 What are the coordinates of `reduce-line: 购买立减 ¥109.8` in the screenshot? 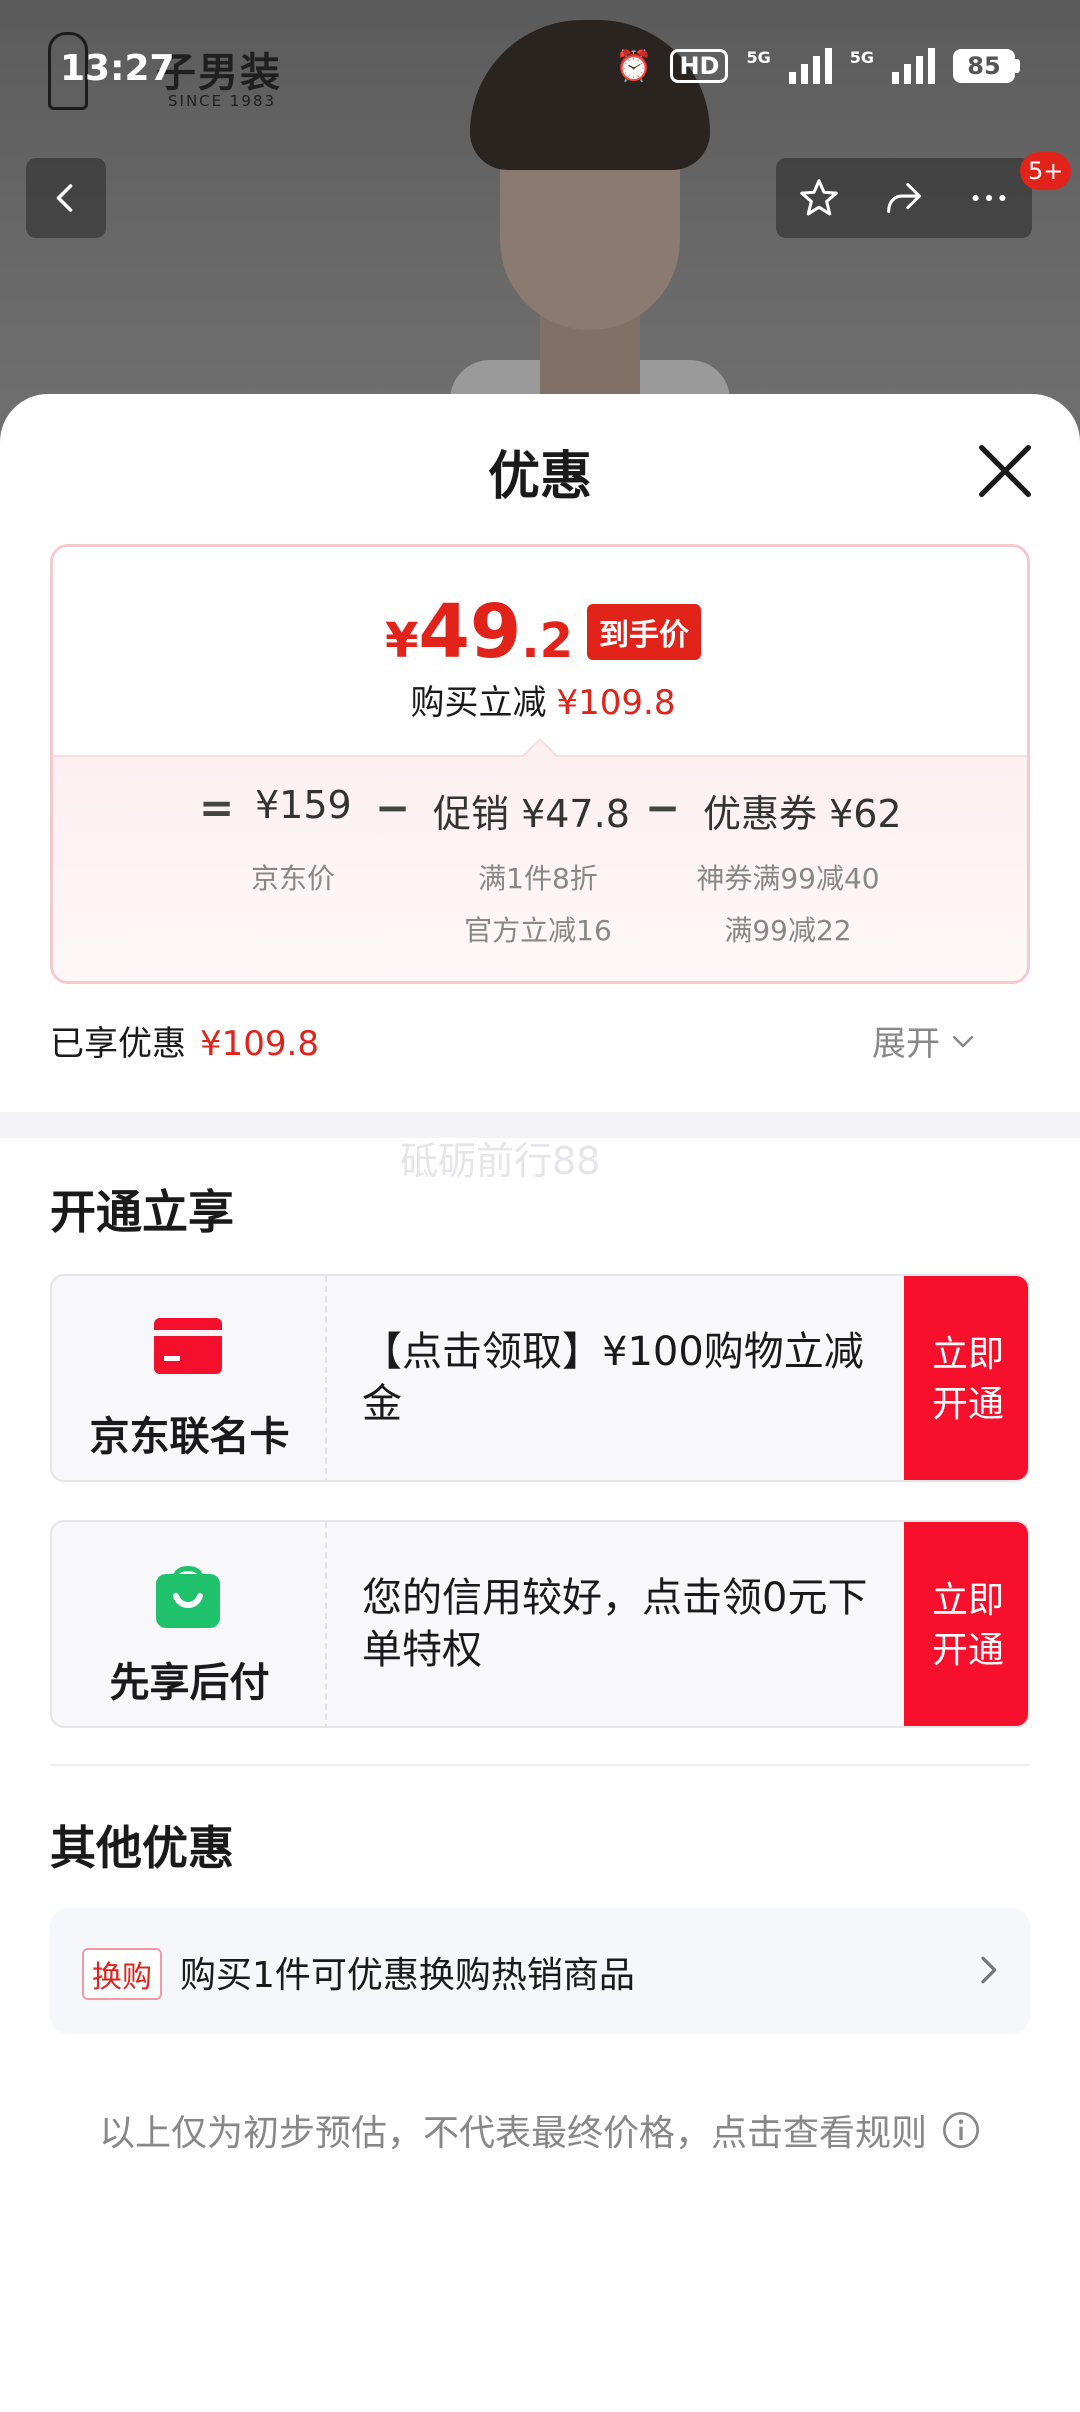 It's located at (540, 699).